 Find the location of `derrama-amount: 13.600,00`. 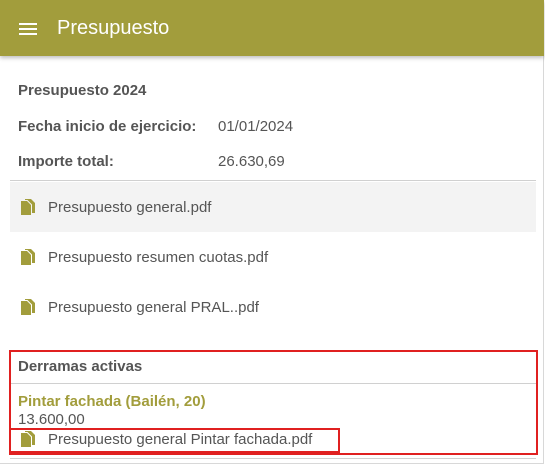

derrama-amount: 13.600,00 is located at coordinates (51, 419).